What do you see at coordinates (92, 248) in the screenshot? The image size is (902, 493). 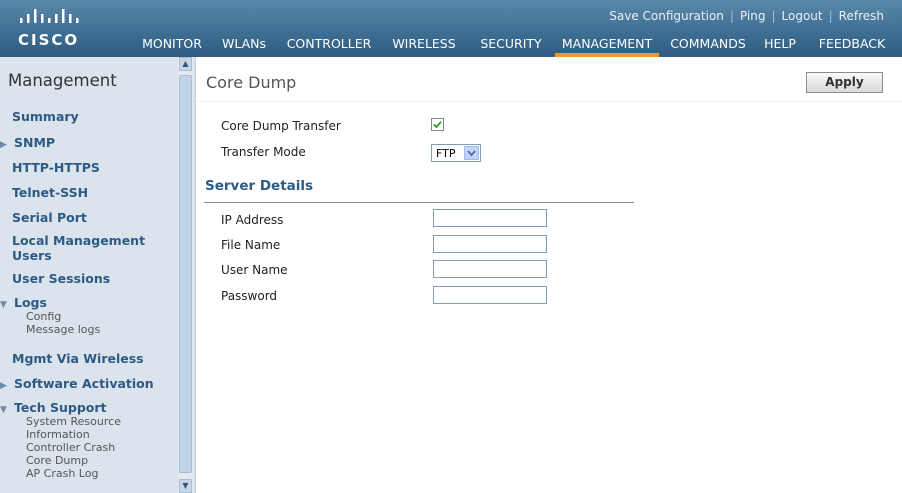 I see `sidebar-item-local-management-users: Local Management Users` at bounding box center [92, 248].